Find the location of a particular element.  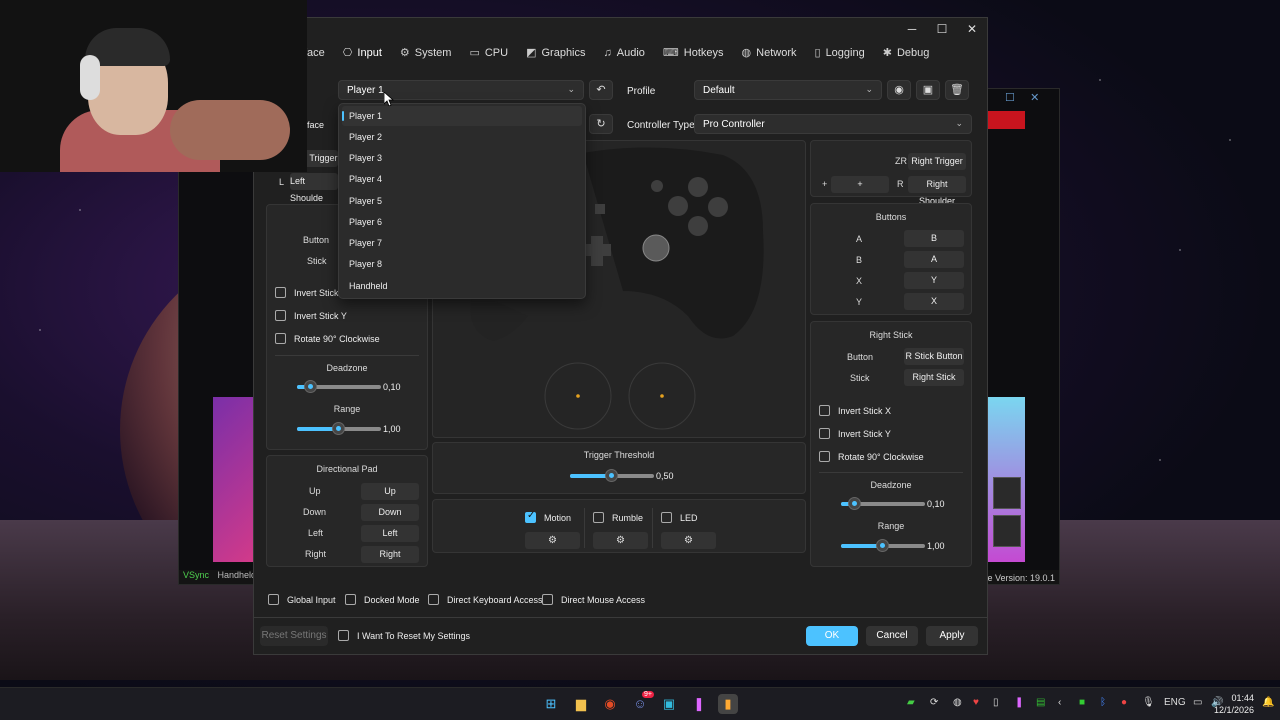

led-checkbox: LED is located at coordinates (679, 517).